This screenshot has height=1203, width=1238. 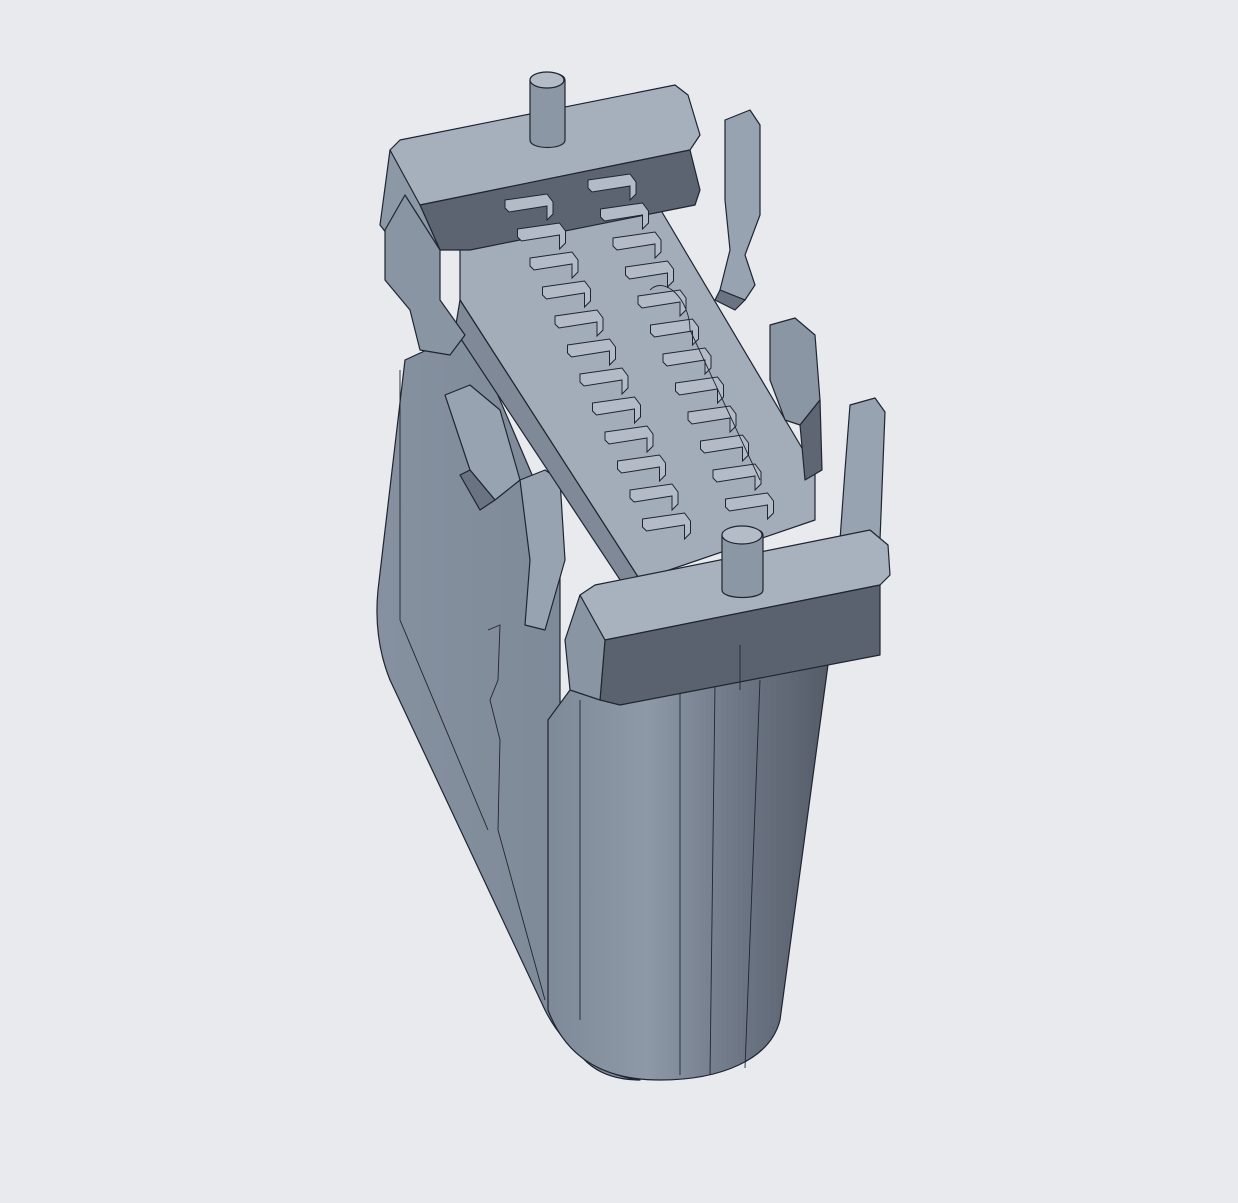 What do you see at coordinates (740, 205) in the screenshot?
I see `hook-rear-right` at bounding box center [740, 205].